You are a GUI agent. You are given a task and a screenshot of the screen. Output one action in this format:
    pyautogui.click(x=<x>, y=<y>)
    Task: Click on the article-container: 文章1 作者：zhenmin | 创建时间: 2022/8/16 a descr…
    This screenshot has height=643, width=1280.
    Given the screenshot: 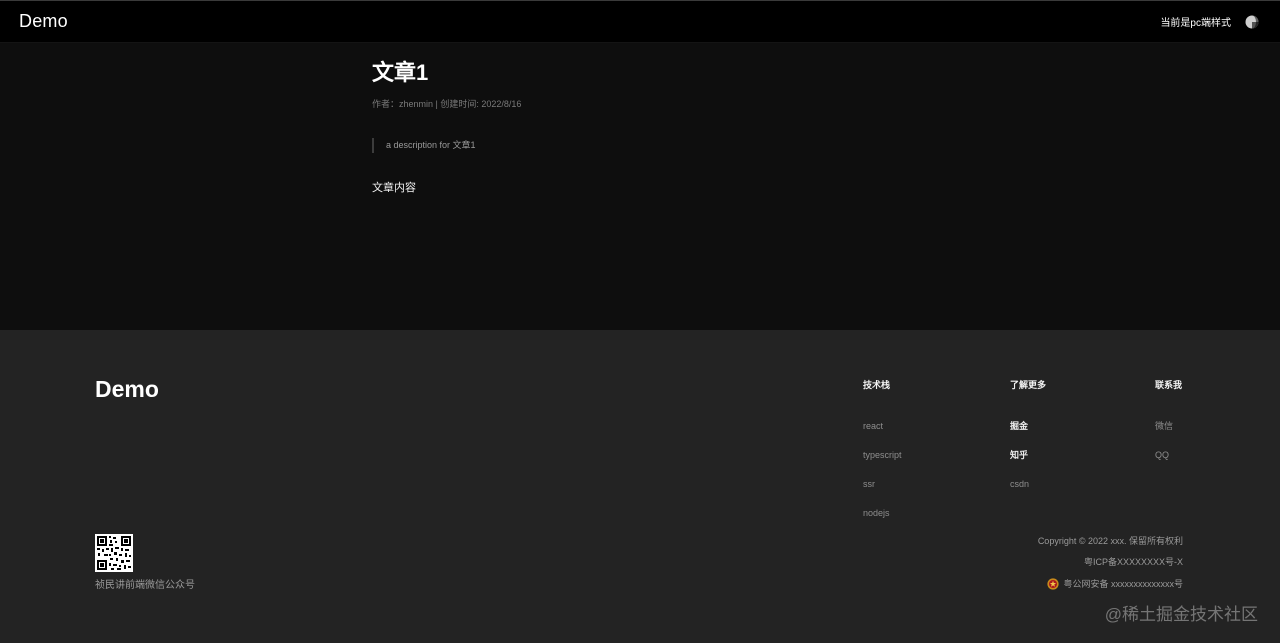 What is the action you would take?
    pyautogui.click(x=642, y=127)
    